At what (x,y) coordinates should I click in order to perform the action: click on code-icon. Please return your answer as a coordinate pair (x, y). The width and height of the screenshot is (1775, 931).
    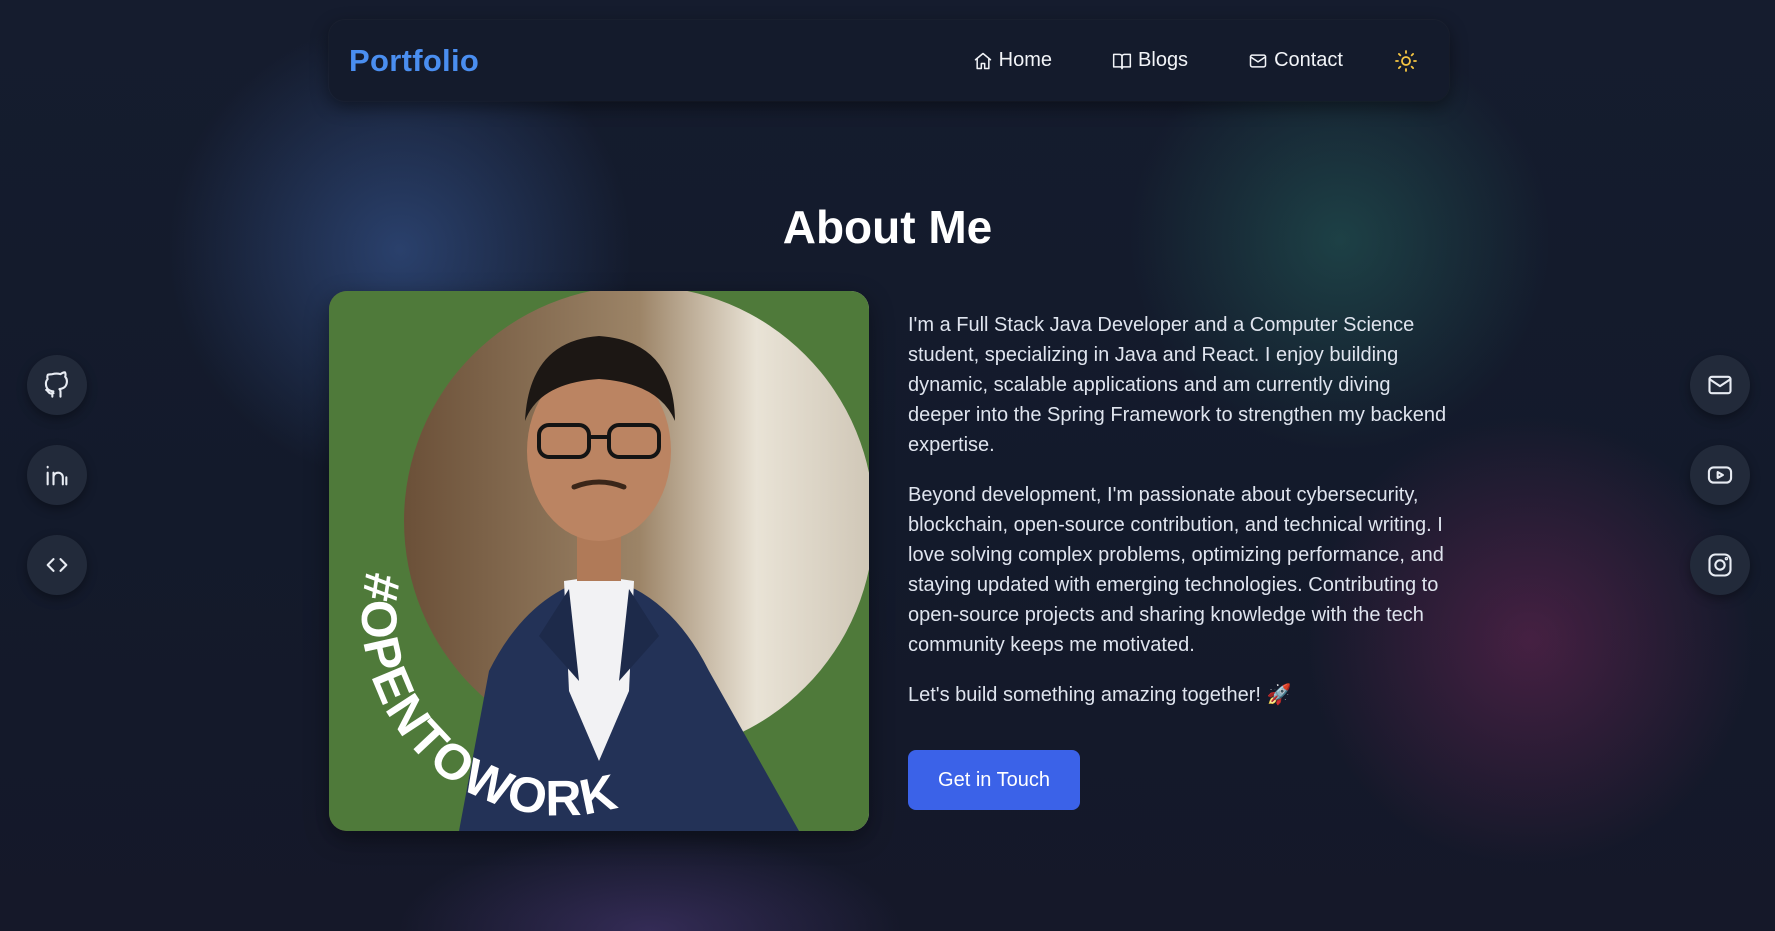
    Looking at the image, I should click on (57, 565).